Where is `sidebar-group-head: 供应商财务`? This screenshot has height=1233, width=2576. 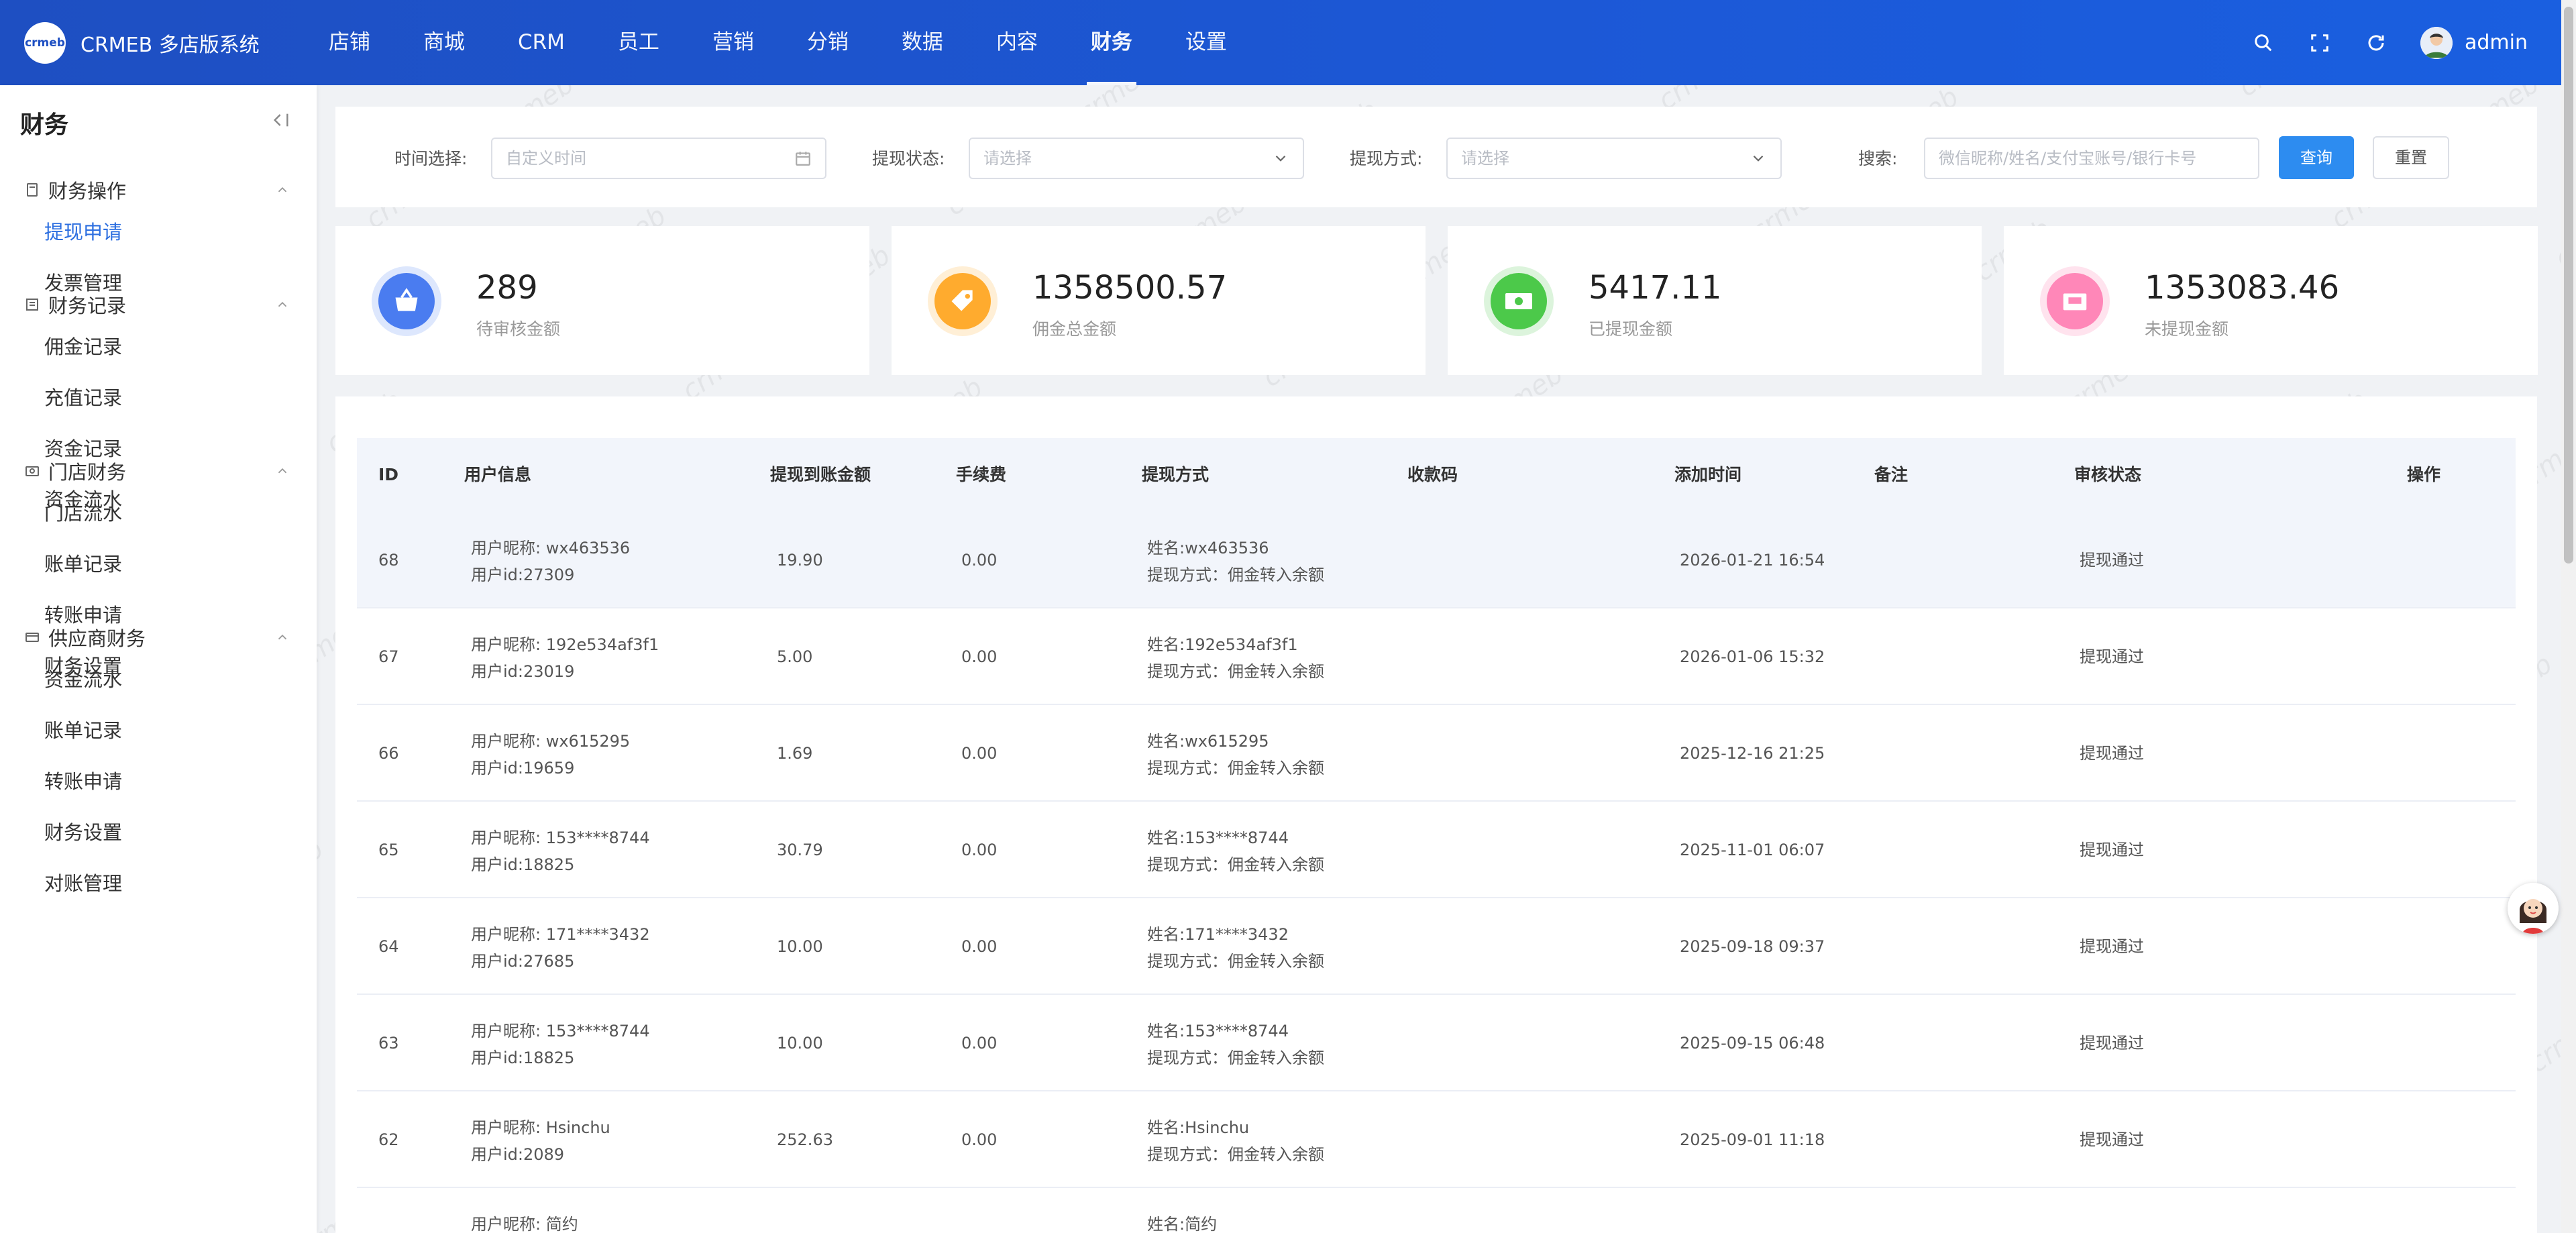 sidebar-group-head: 供应商财务 is located at coordinates (158, 638).